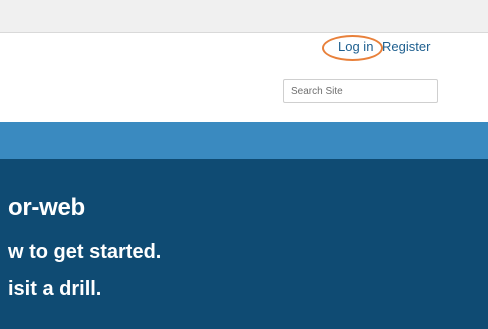 The height and width of the screenshot is (329, 488). What do you see at coordinates (55, 289) in the screenshot?
I see `hero-subtitle-line-2: isit a drill.` at bounding box center [55, 289].